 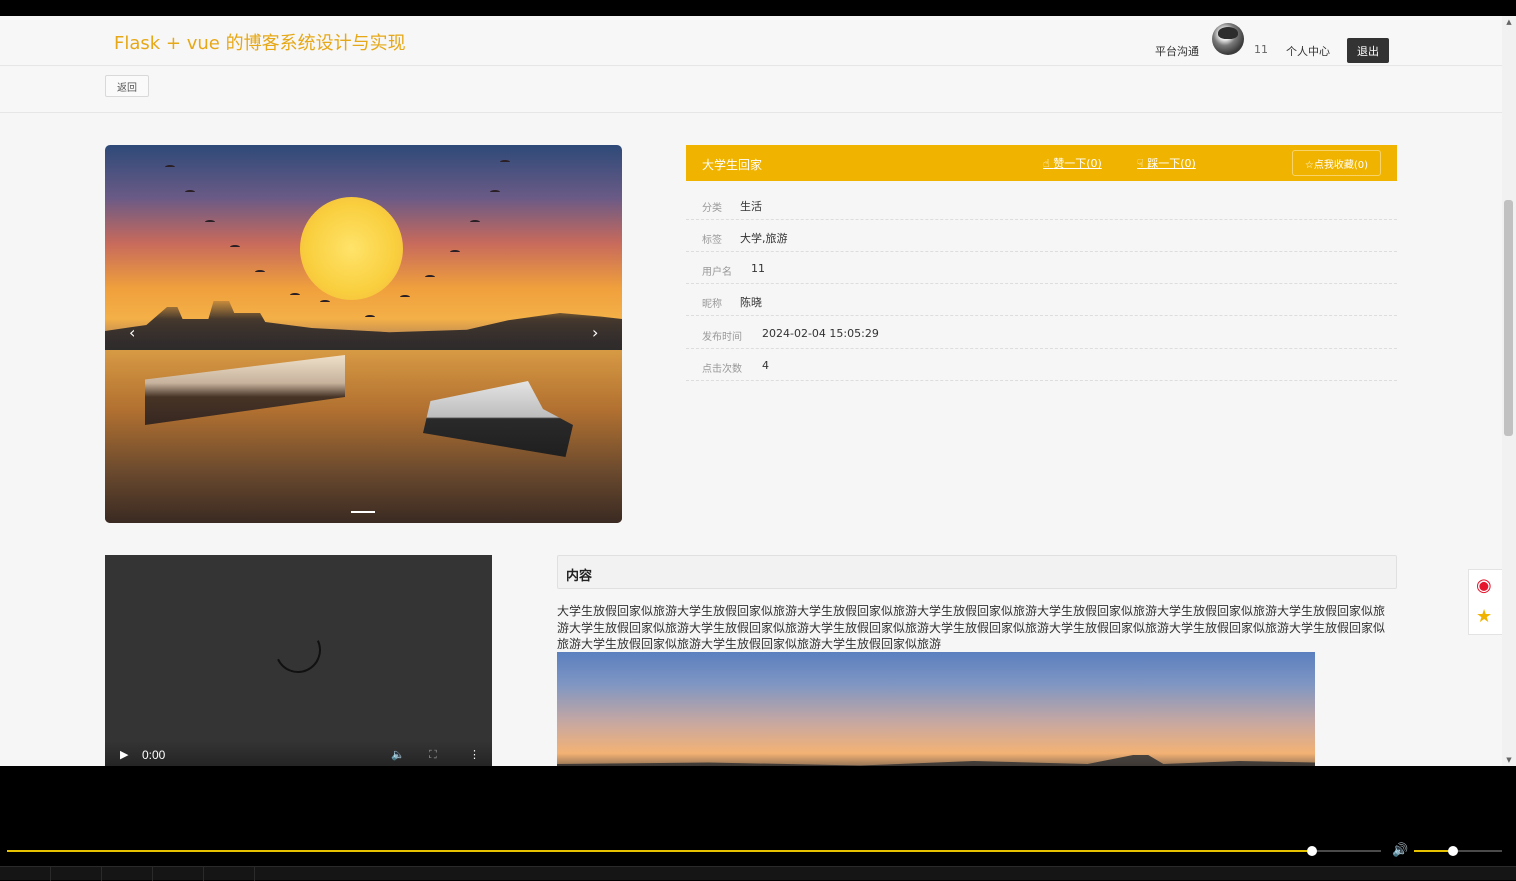 What do you see at coordinates (474, 754) in the screenshot?
I see `more-icon: ⋮` at bounding box center [474, 754].